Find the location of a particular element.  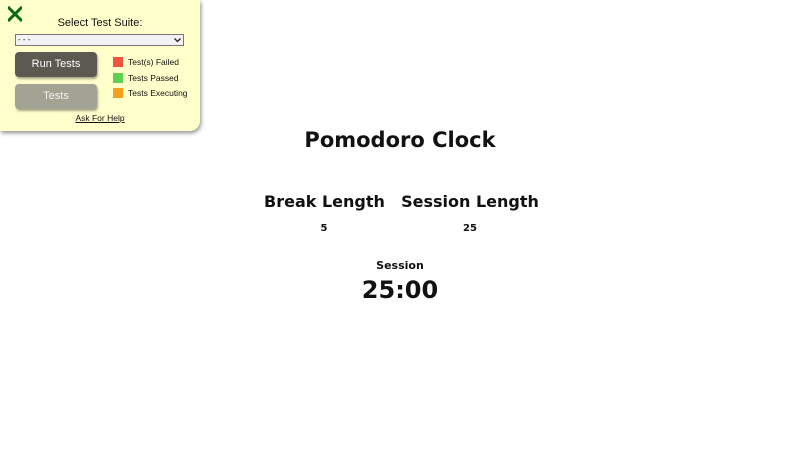

time-left: 25:00 is located at coordinates (400, 290).